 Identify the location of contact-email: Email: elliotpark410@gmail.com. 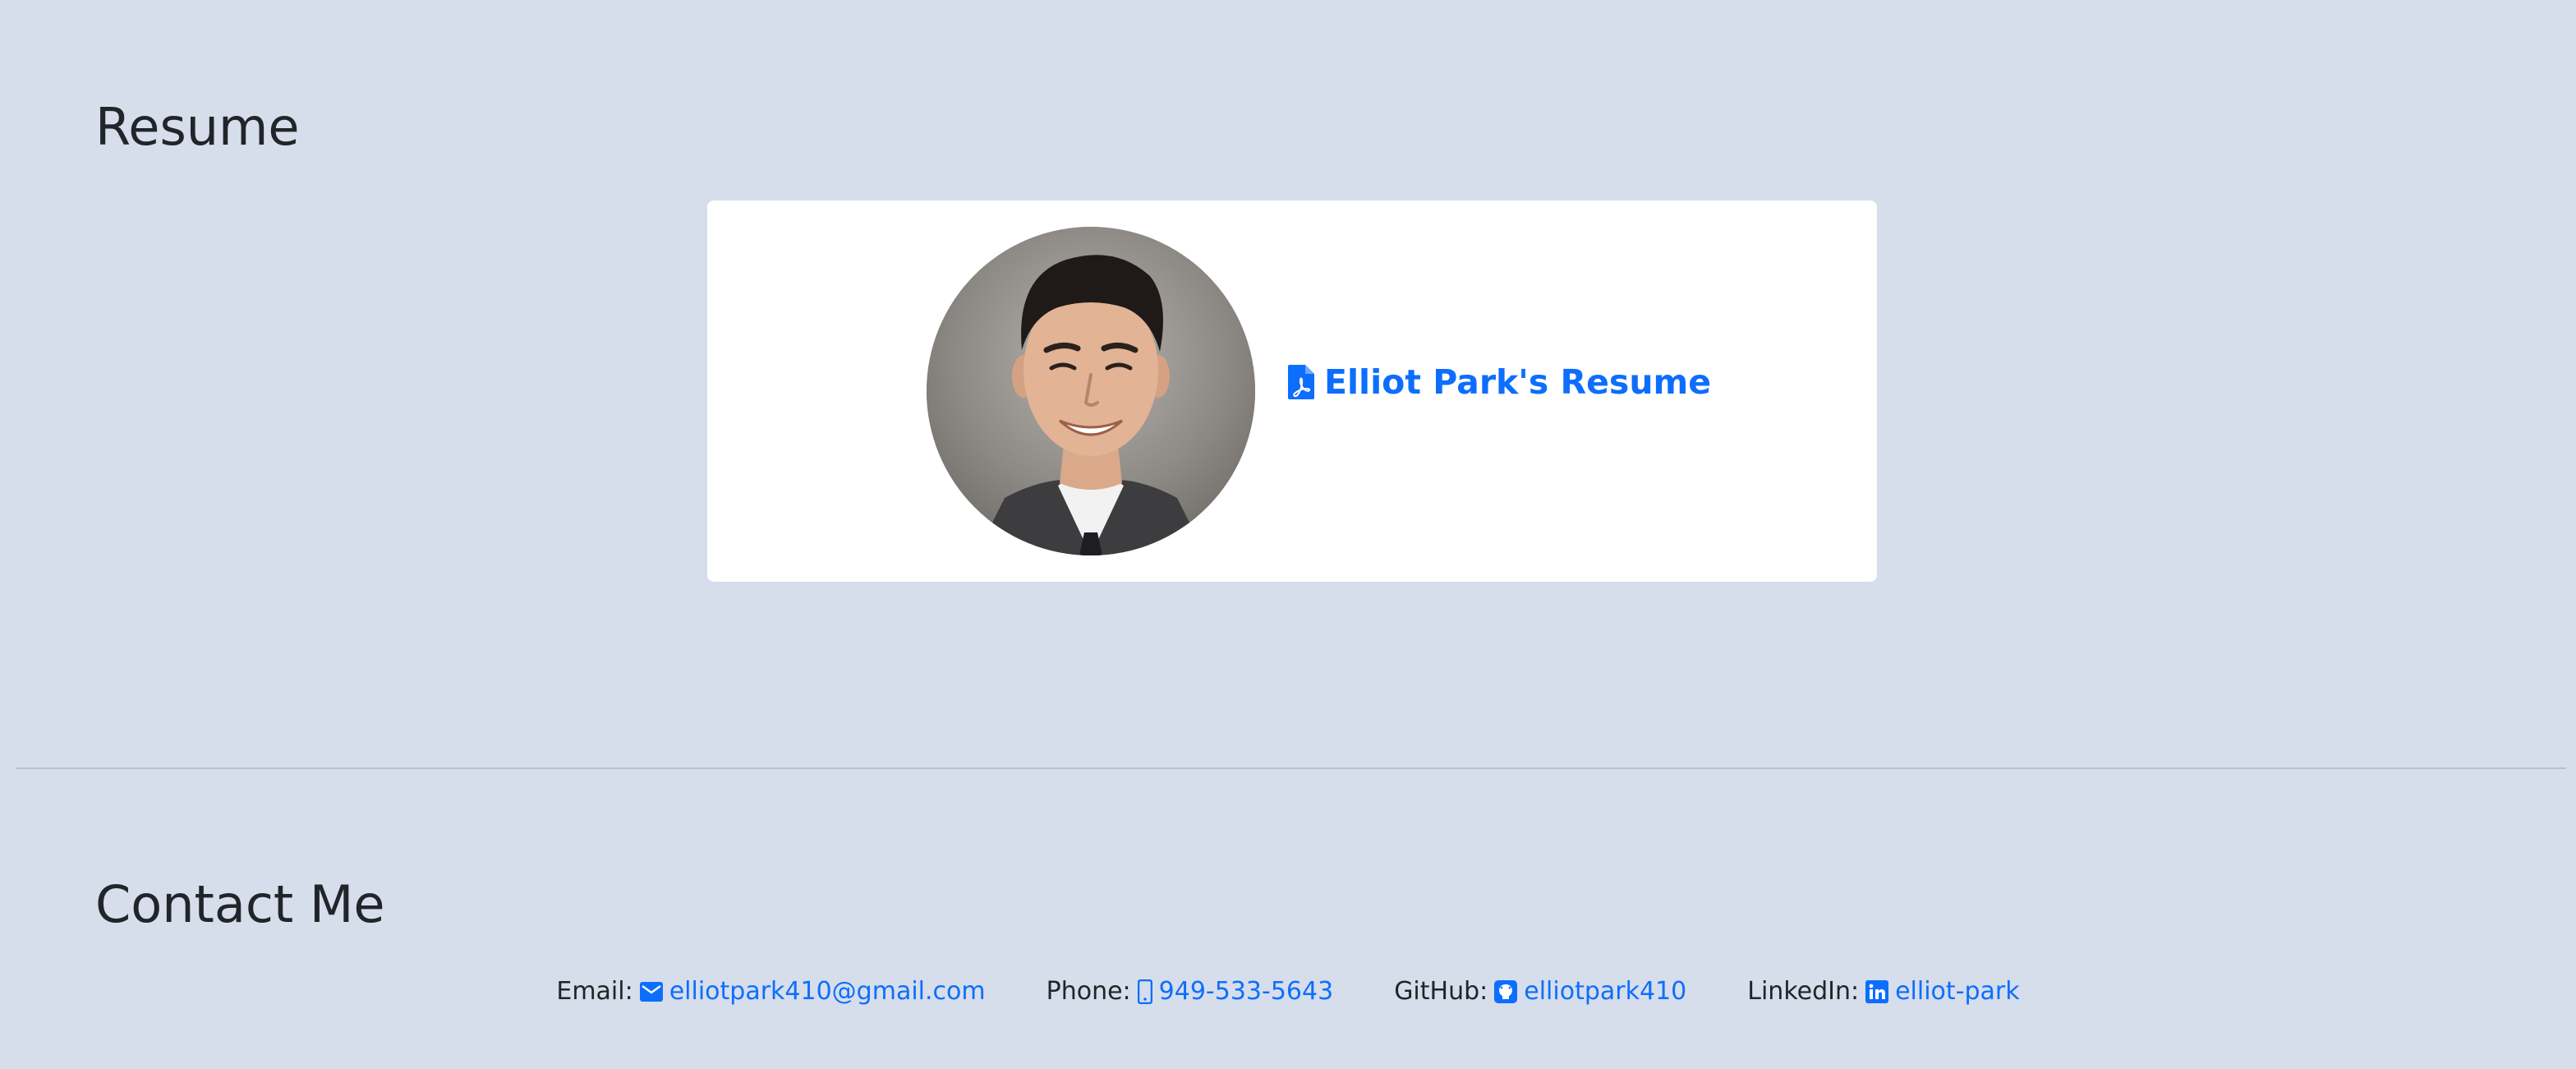
(771, 992).